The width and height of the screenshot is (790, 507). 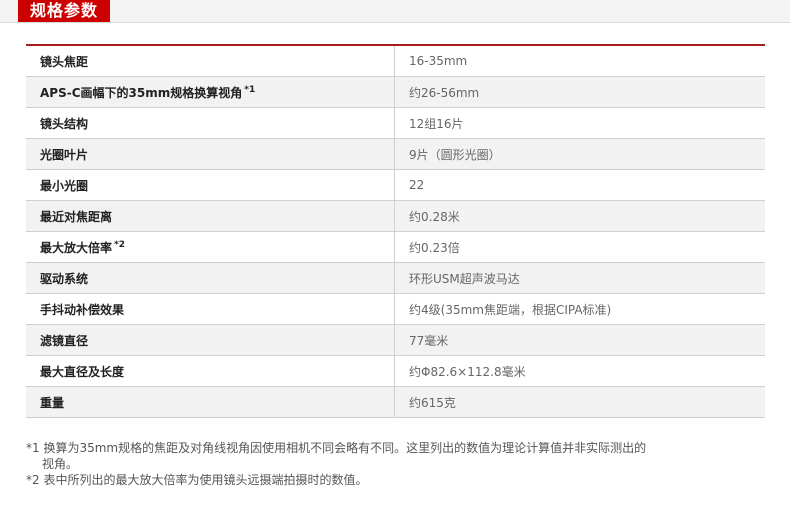 I want to click on spec-label: 光圈叶片, so click(x=64, y=154).